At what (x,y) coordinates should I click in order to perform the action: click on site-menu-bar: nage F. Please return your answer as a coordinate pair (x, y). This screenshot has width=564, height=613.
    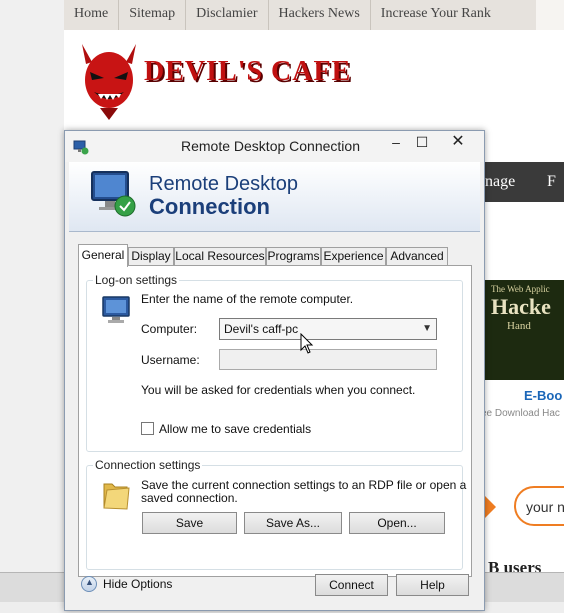
    Looking at the image, I should click on (524, 182).